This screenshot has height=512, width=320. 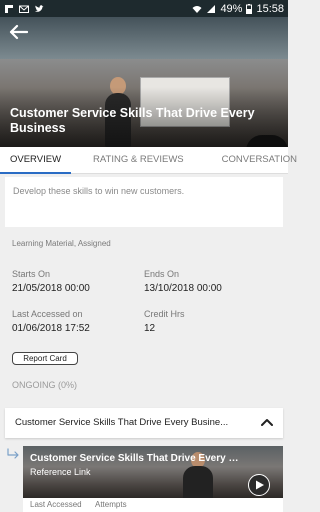 What do you see at coordinates (45, 385) in the screenshot?
I see `progress-status: ONGOING (0%)` at bounding box center [45, 385].